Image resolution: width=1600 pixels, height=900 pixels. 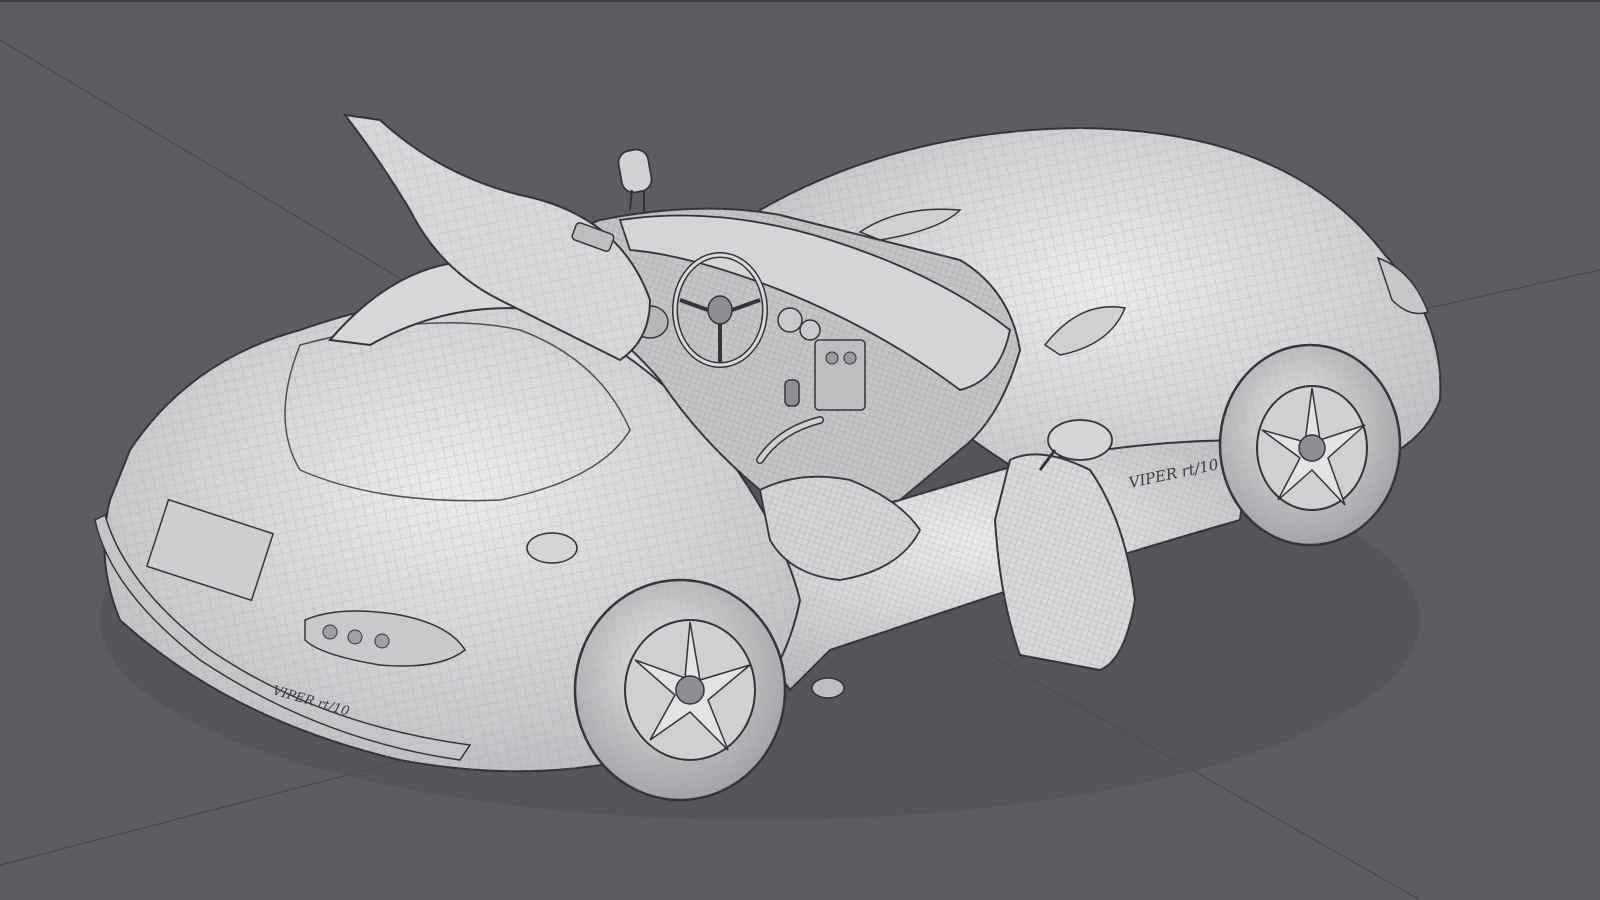 I want to click on gear-shifter, so click(x=792, y=393).